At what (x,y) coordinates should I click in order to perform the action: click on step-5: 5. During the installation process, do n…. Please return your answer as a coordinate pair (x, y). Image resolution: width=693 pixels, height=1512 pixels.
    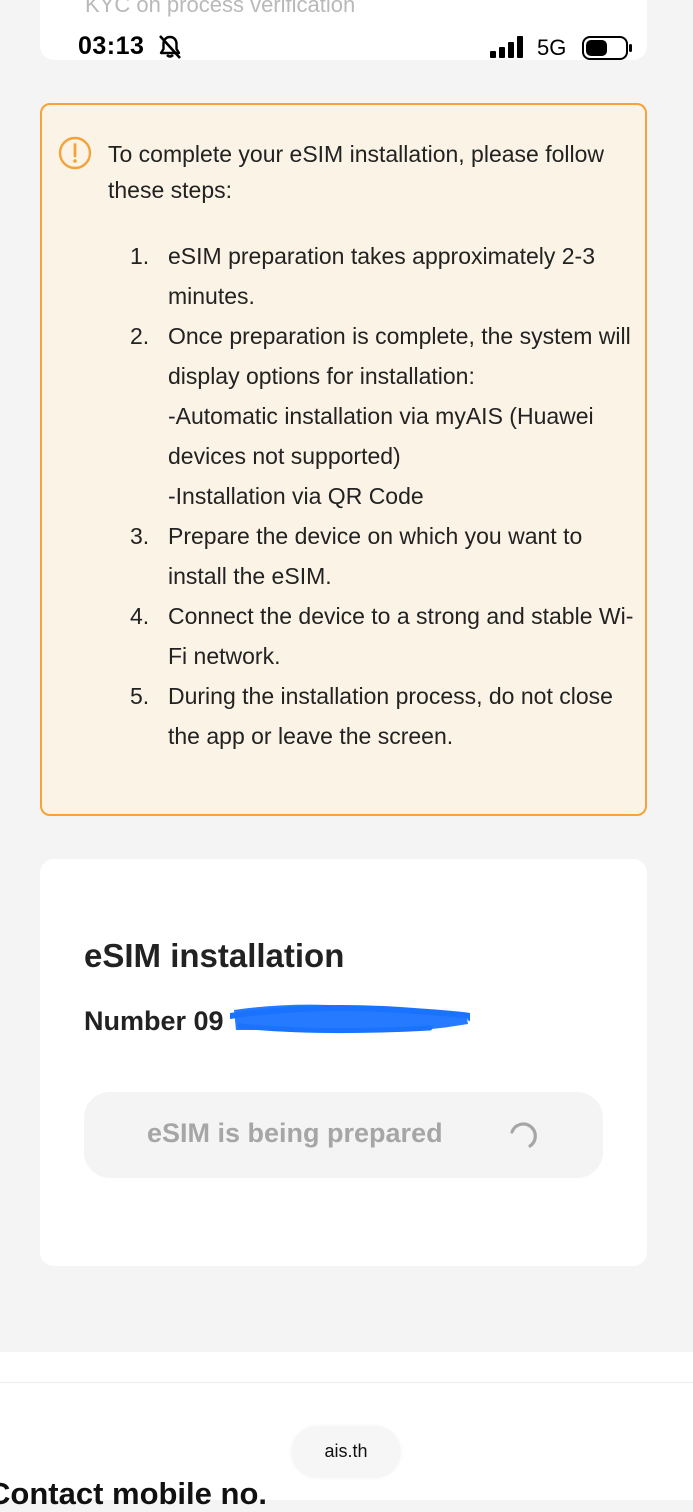
    Looking at the image, I should click on (385, 716).